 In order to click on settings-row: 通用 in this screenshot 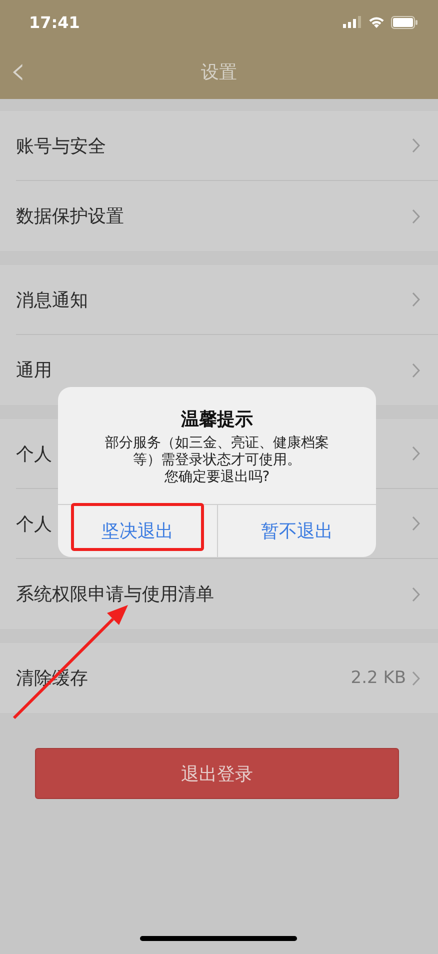, I will do `click(227, 370)`.